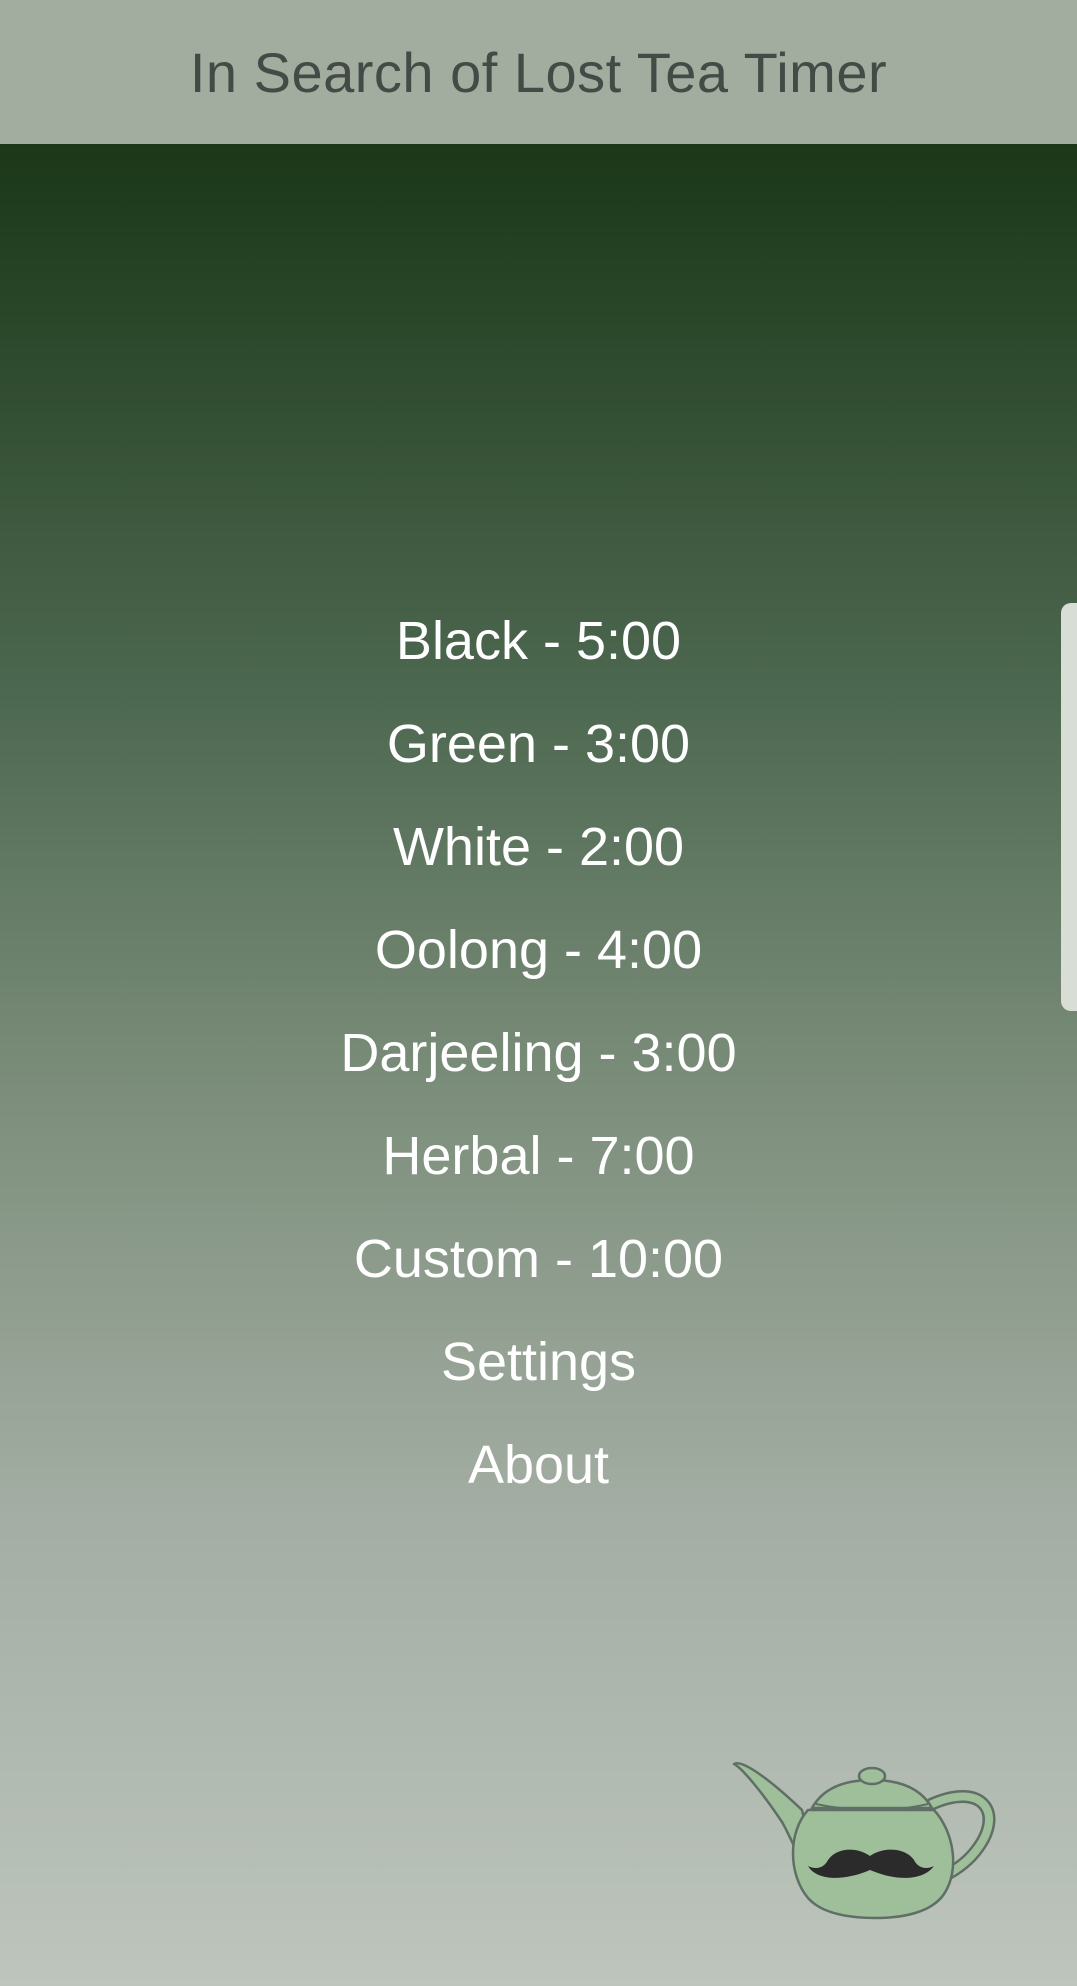  I want to click on teapot-with-mustache-icon, so click(864, 1841).